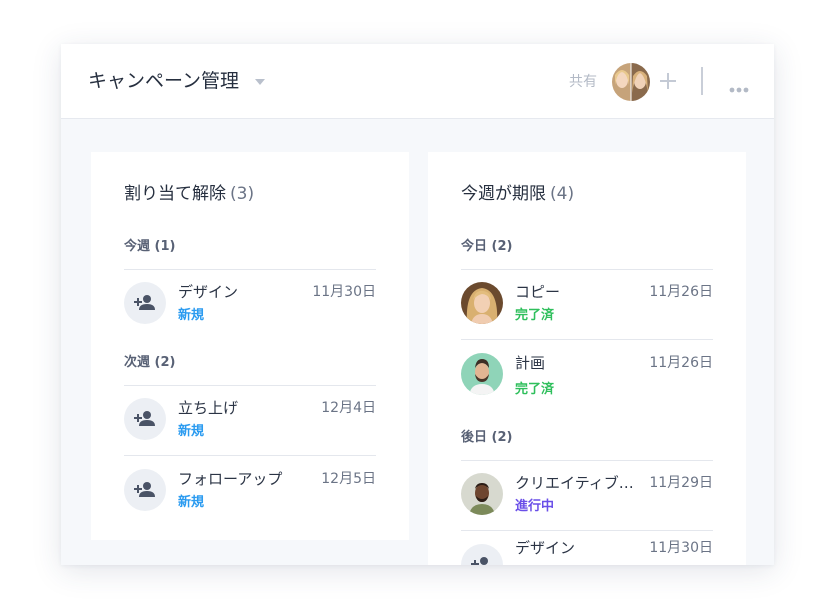  I want to click on task-row: コピー 11月26日 完了済, so click(587, 305).